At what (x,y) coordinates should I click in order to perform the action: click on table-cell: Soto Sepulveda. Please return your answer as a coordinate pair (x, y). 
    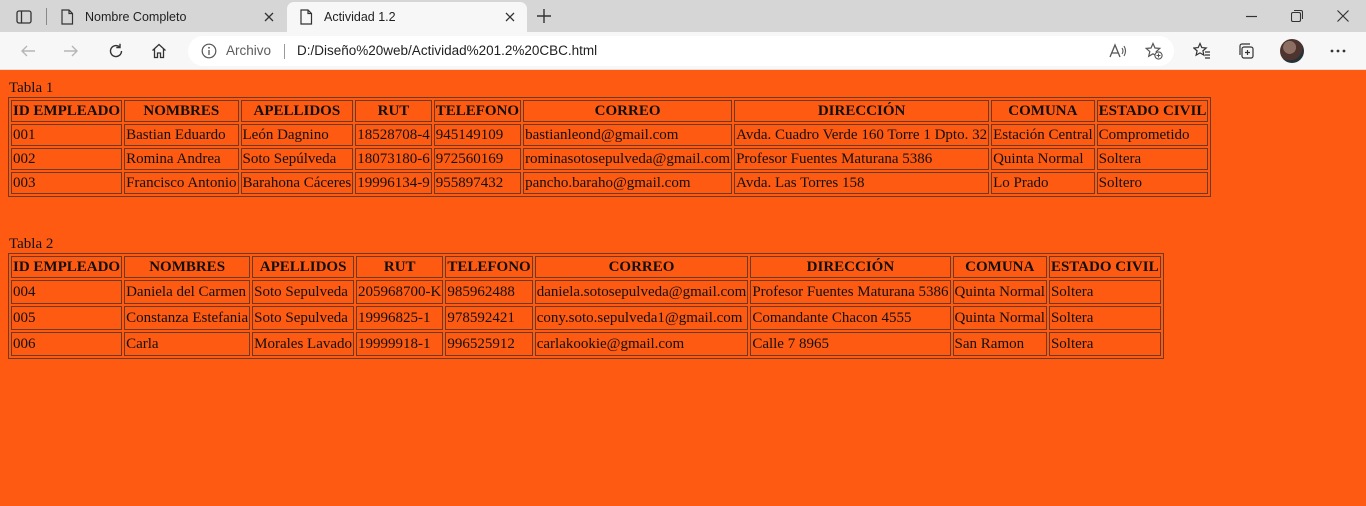
    Looking at the image, I should click on (303, 292).